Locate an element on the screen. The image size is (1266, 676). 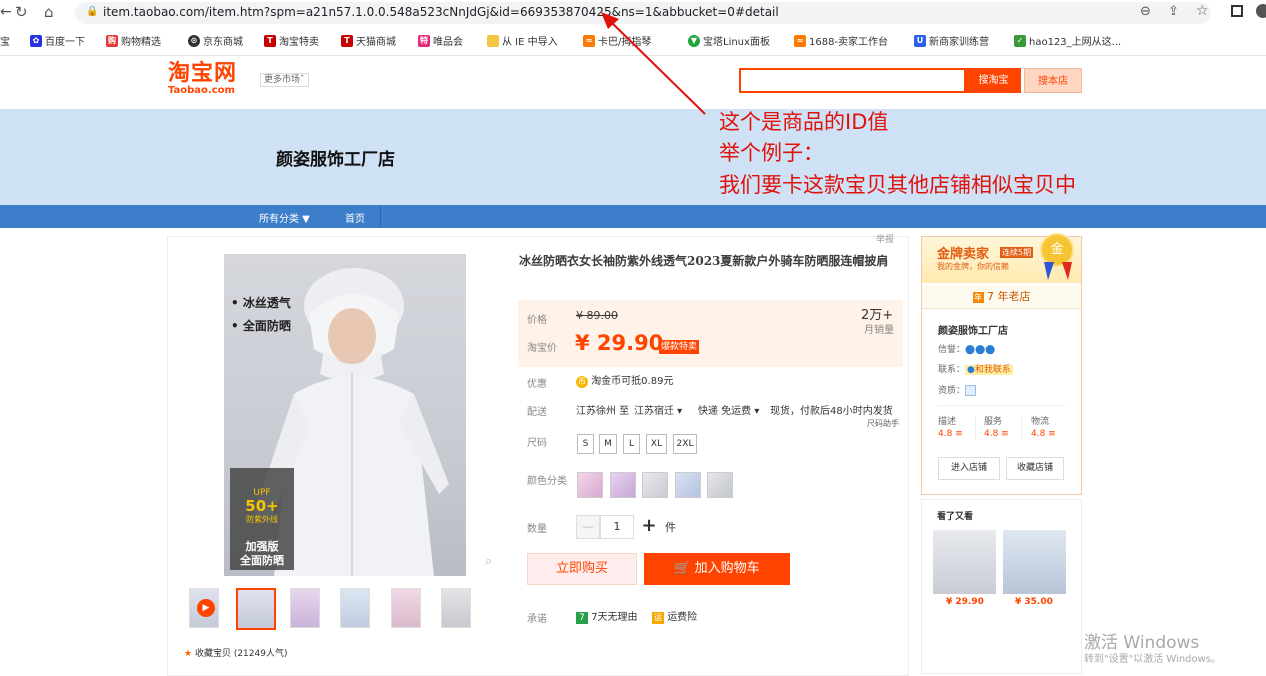
nav-all-categories: 所有分类 ▼ is located at coordinates (284, 217).